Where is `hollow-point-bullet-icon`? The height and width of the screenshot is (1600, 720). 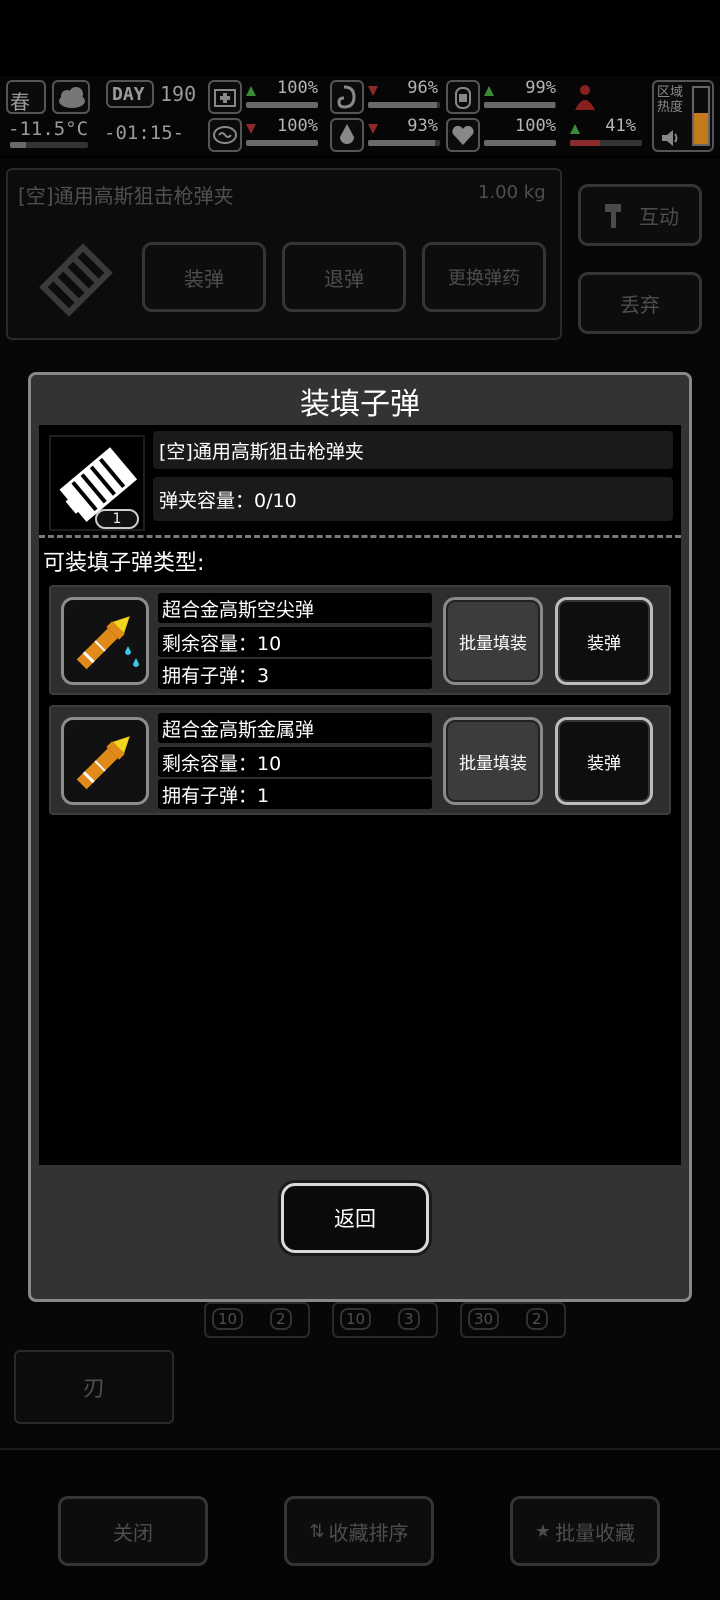
hollow-point-bullet-icon is located at coordinates (105, 641).